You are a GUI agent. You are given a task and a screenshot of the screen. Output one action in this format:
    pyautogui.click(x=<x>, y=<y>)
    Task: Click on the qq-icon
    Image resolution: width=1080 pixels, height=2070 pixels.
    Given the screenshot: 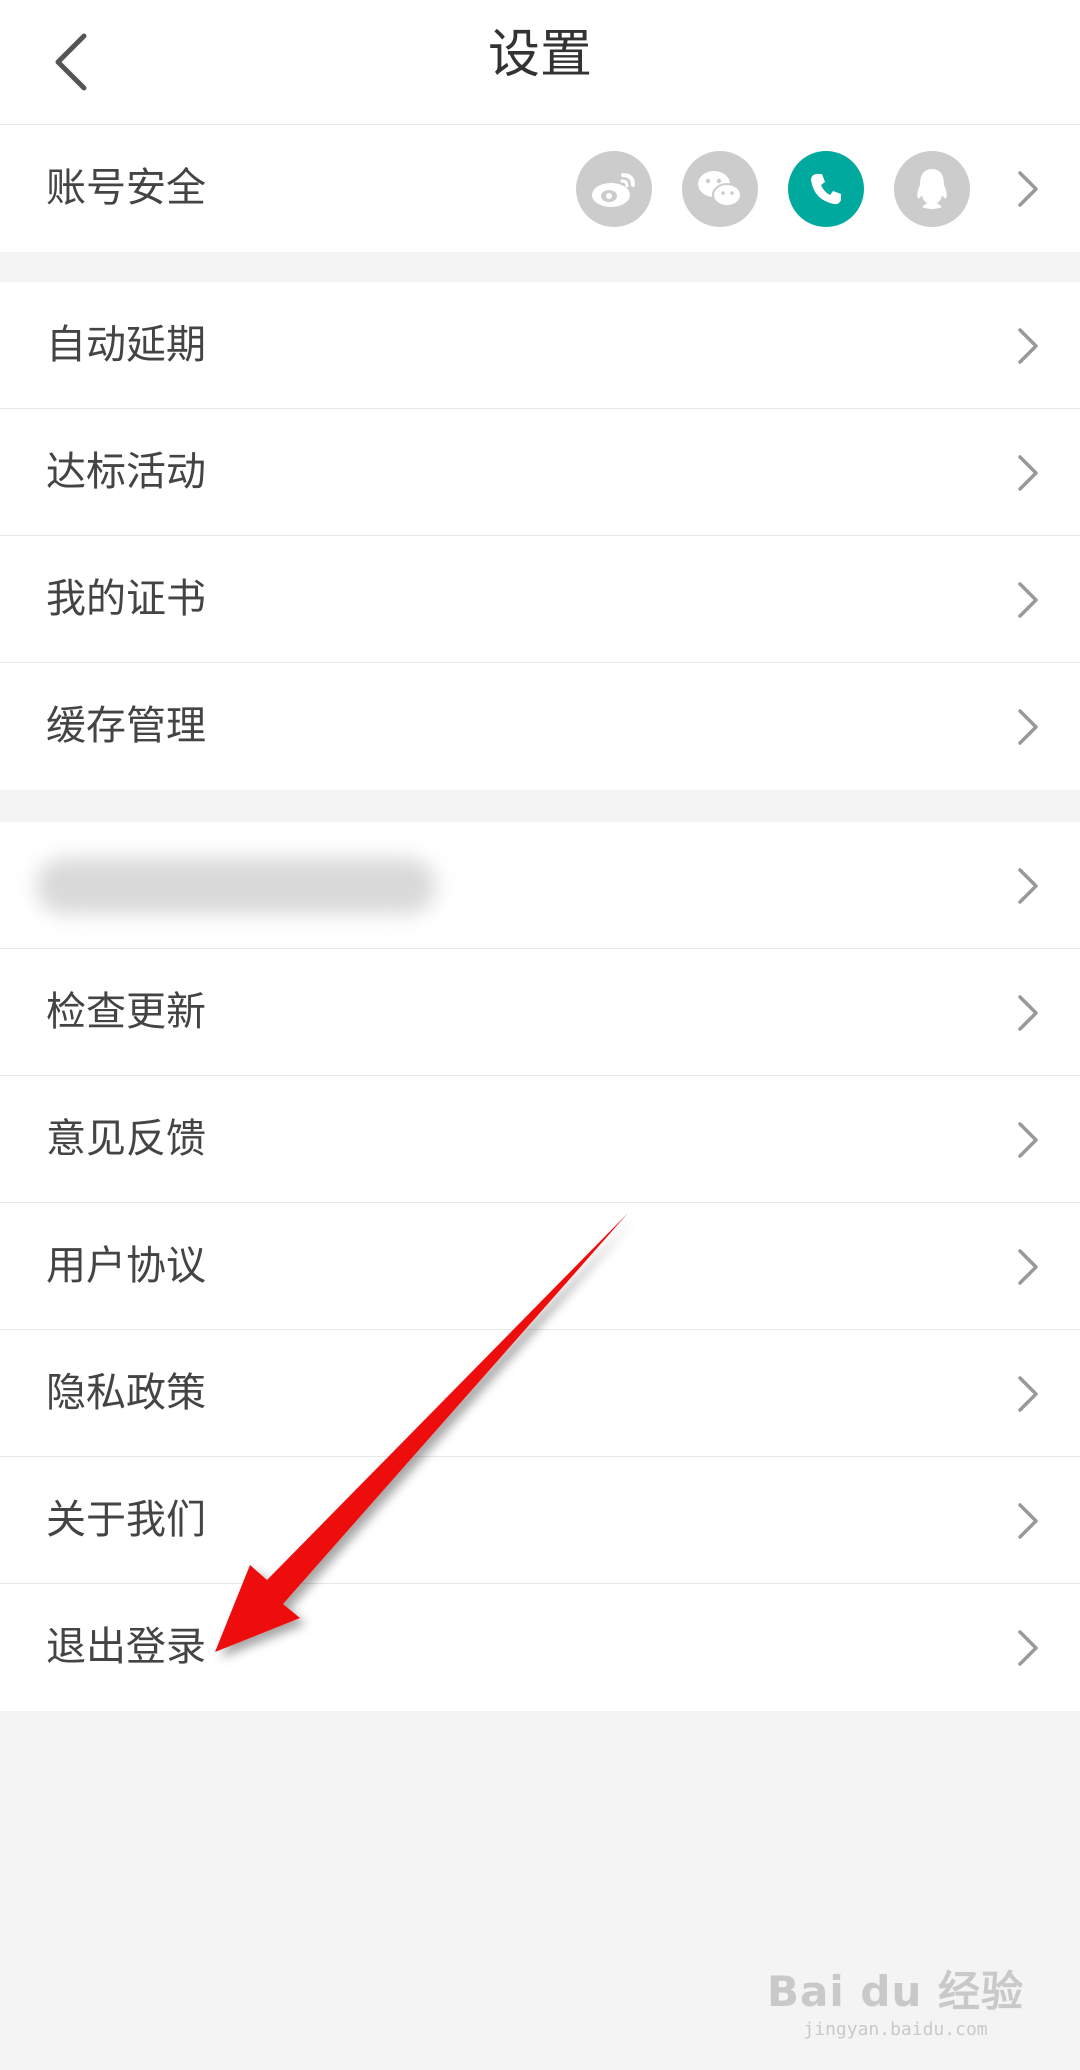 What is the action you would take?
    pyautogui.click(x=932, y=189)
    